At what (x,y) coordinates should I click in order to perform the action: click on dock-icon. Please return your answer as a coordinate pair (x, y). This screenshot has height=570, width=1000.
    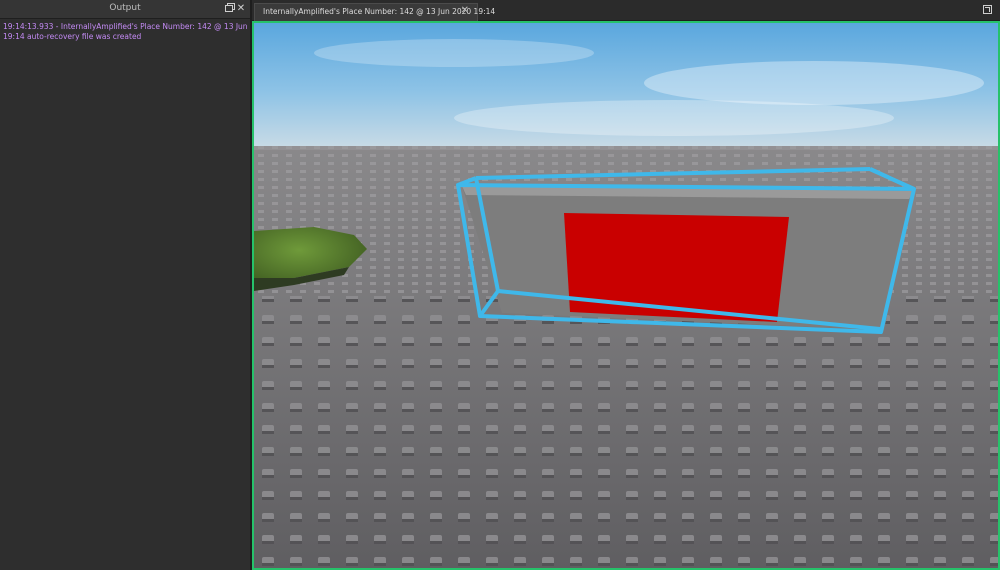
    Looking at the image, I should click on (229, 8).